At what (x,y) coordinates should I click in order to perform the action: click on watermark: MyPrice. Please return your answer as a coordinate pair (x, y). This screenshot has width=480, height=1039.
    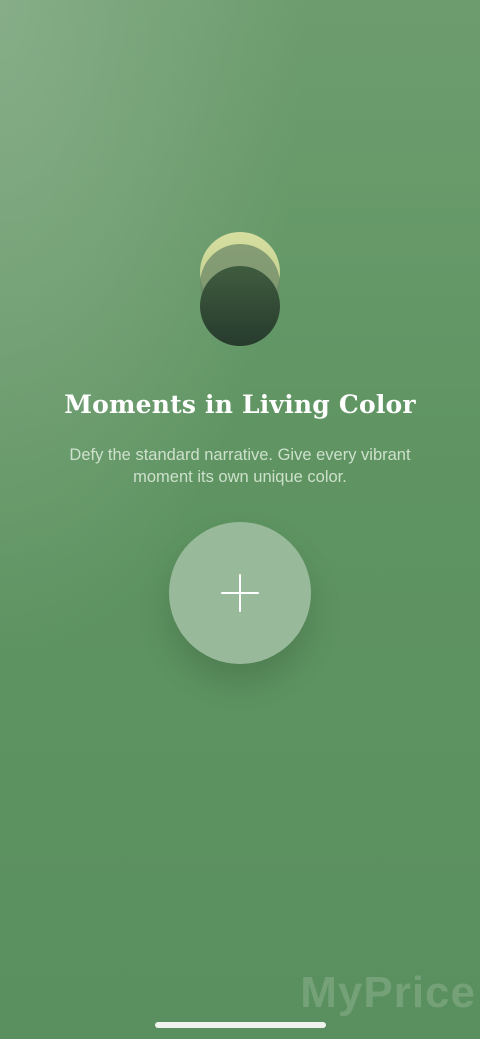
    Looking at the image, I should click on (388, 992).